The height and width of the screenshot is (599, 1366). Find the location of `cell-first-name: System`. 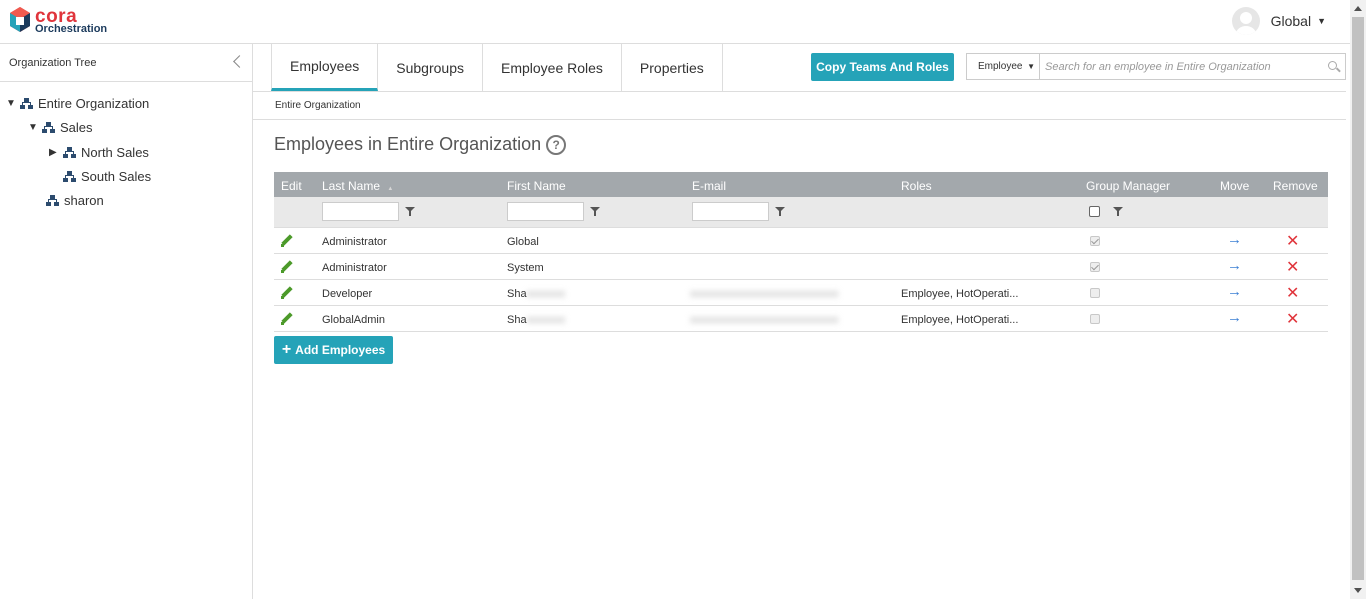

cell-first-name: System is located at coordinates (525, 268).